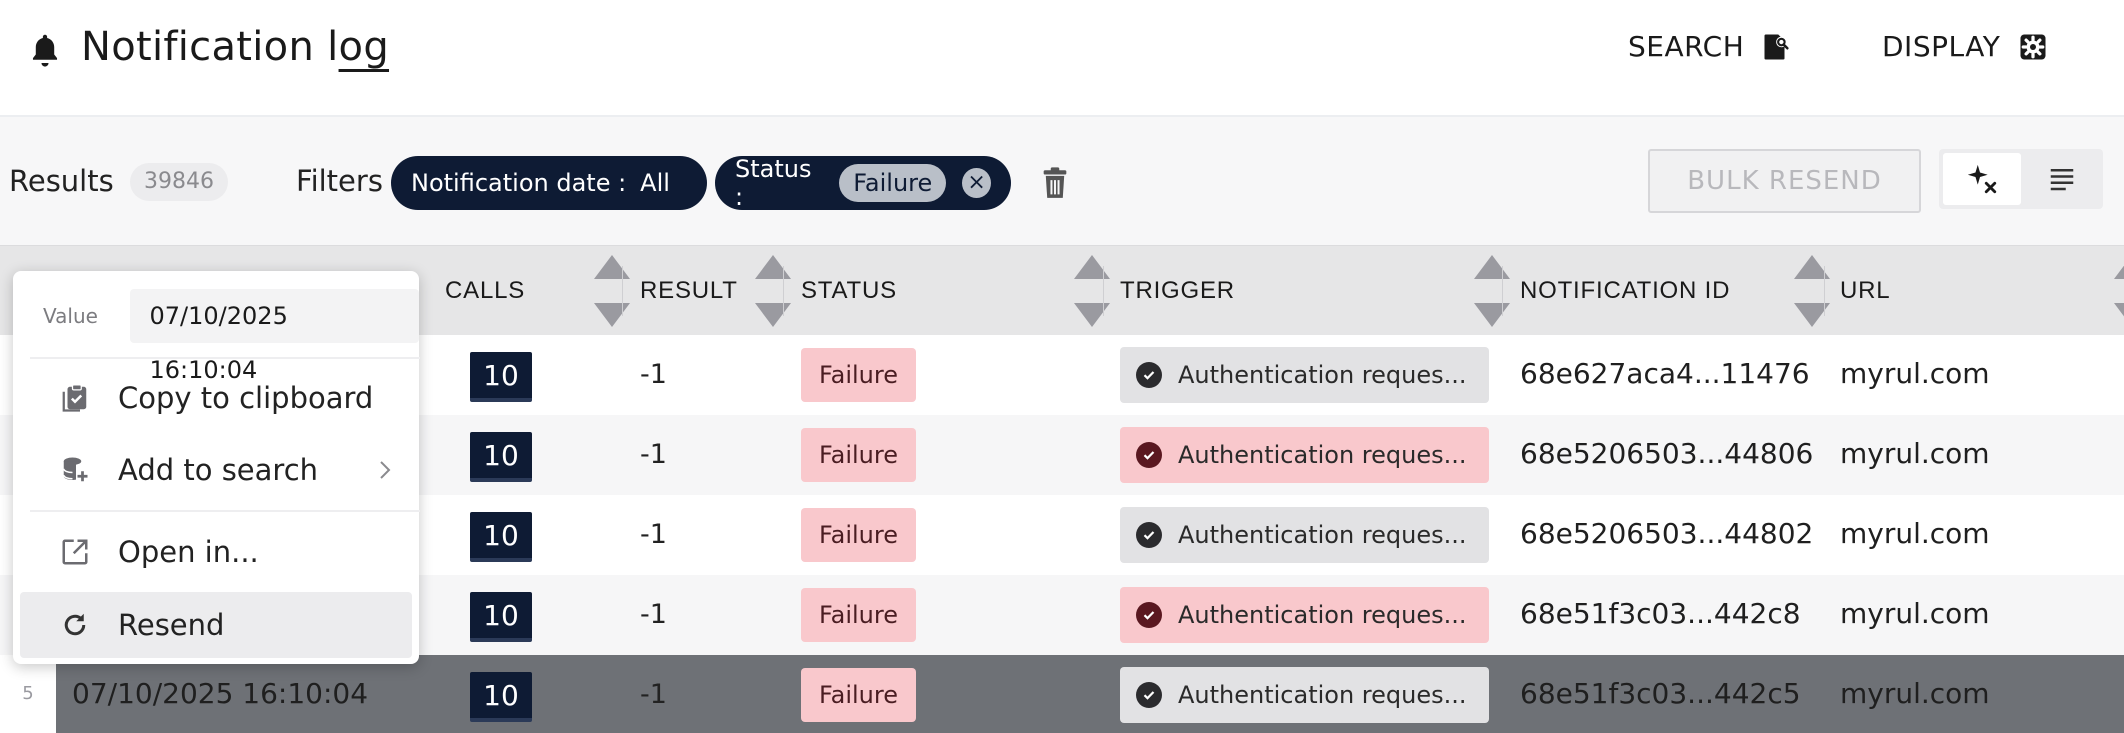 The height and width of the screenshot is (733, 2124). What do you see at coordinates (1055, 183) in the screenshot?
I see `clear-filters-trash-icon` at bounding box center [1055, 183].